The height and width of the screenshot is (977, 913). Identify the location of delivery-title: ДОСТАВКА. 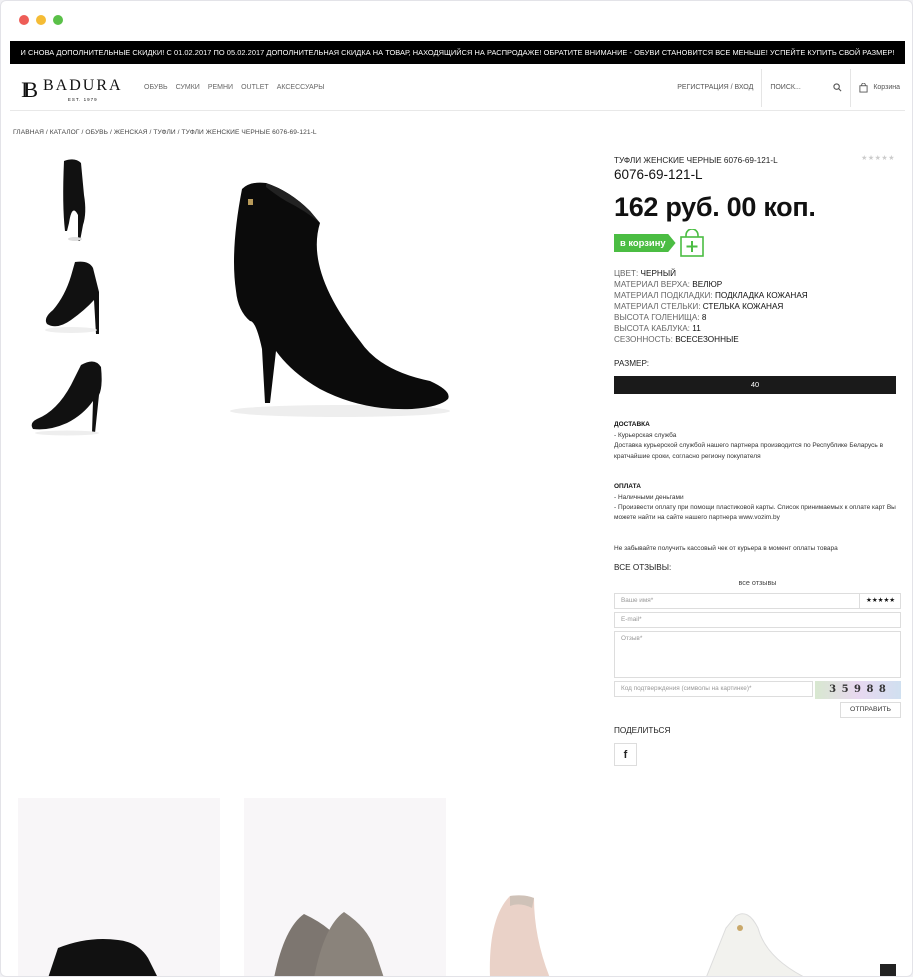
(632, 424).